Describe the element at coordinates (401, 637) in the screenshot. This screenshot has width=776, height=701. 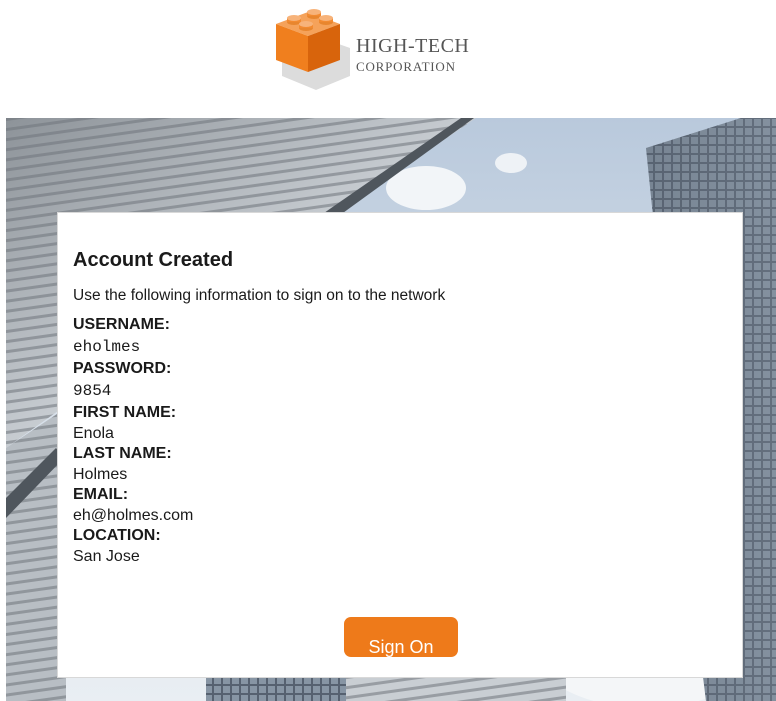
I see `sign-on-button: Sign On` at that location.